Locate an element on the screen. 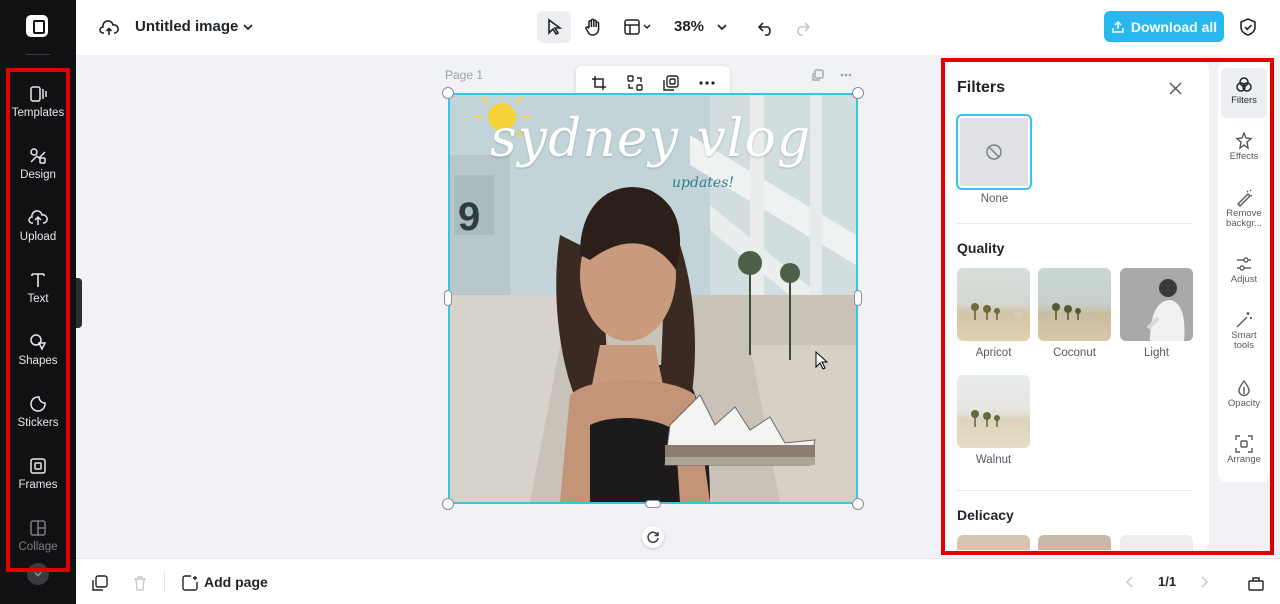 The image size is (1280, 604). filter-coconut-tile is located at coordinates (1074, 304).